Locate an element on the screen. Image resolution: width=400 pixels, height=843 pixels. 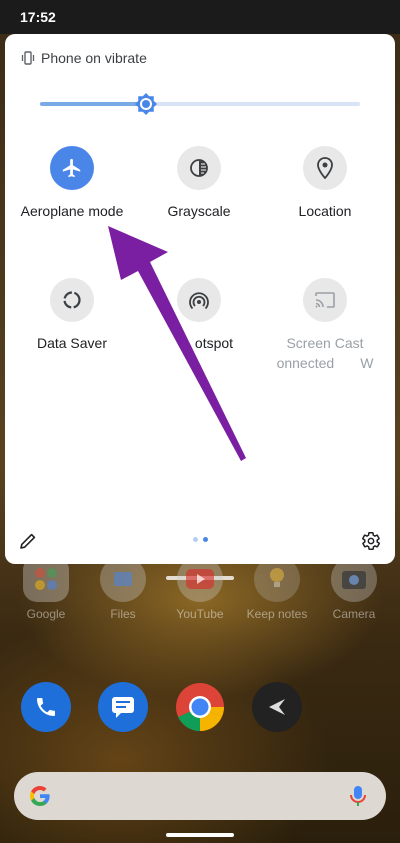
app-label: Keep notes is located at coordinates (277, 614).